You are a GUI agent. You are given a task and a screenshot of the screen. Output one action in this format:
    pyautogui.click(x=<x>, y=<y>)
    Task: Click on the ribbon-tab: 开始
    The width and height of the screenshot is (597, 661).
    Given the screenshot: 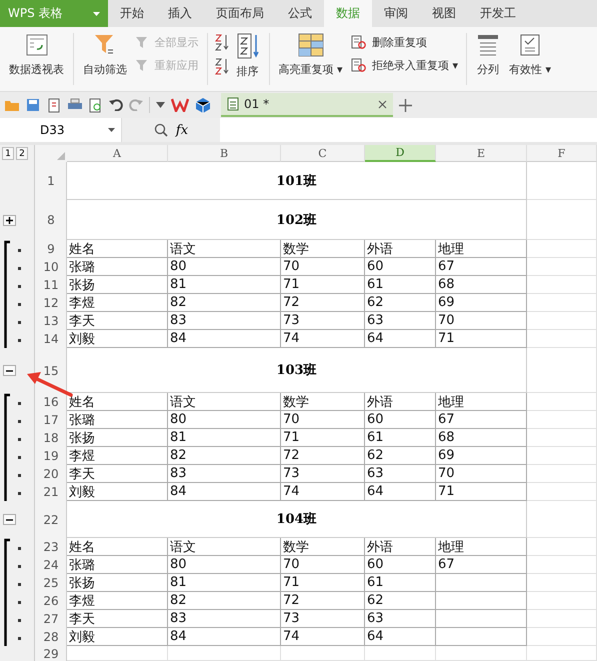 What is the action you would take?
    pyautogui.click(x=132, y=13)
    